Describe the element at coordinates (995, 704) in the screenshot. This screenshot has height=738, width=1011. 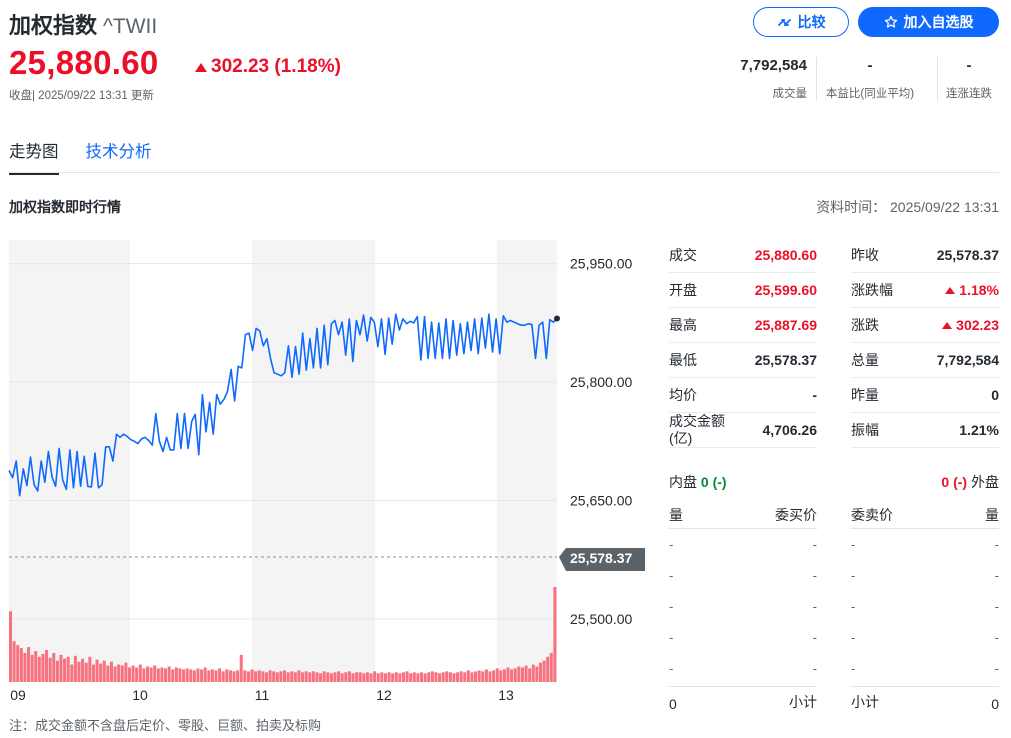
I see `ask-total: 0` at that location.